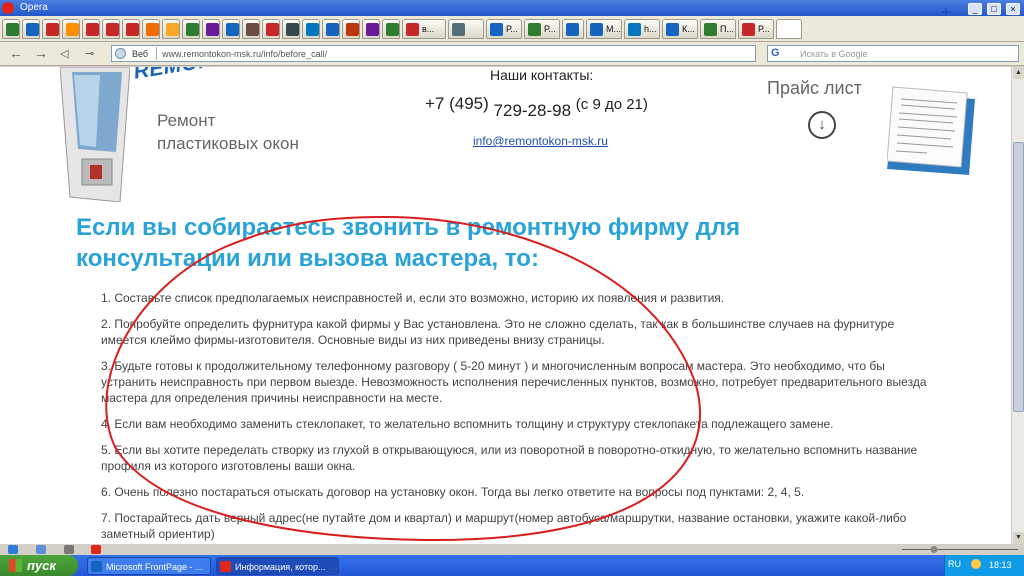 The height and width of the screenshot is (576, 1024). What do you see at coordinates (16, 53) in the screenshot?
I see `back-button: ←` at bounding box center [16, 53].